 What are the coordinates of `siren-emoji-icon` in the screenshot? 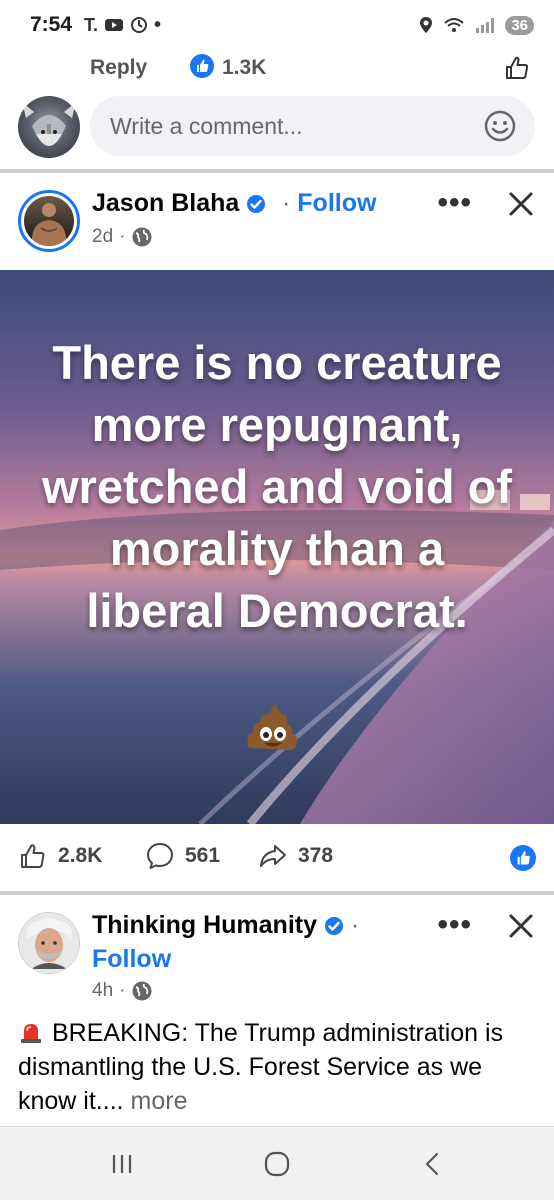 It's located at (31, 1033).